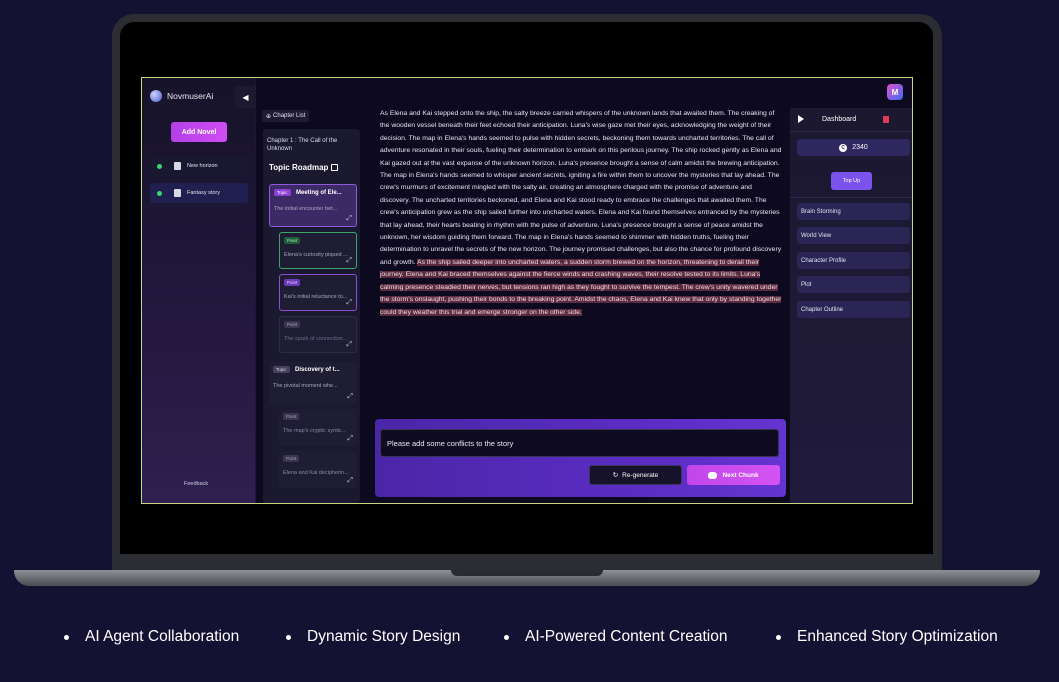 This screenshot has height=682, width=1059. I want to click on feature-label: Enhanced Story Optimization, so click(897, 636).